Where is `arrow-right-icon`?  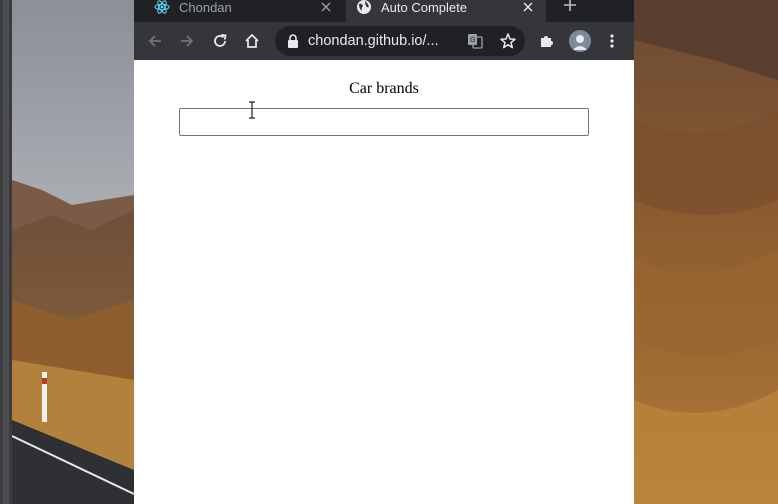
arrow-right-icon is located at coordinates (187, 41).